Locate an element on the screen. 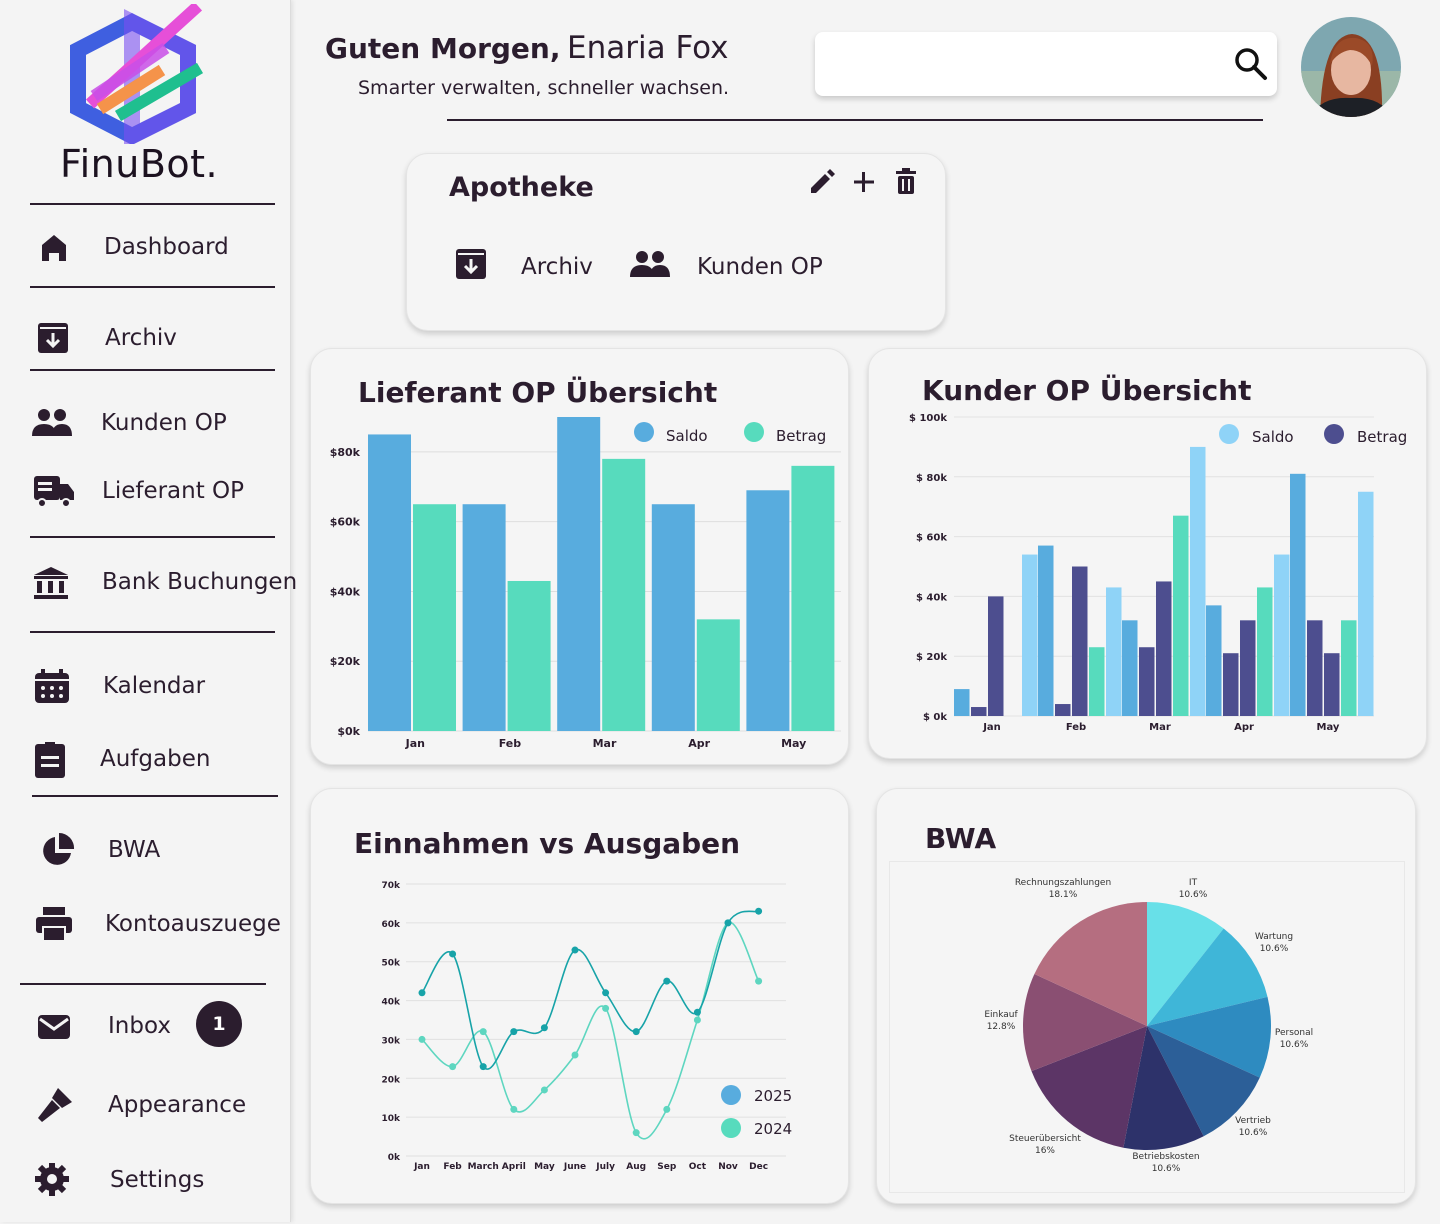 This screenshot has height=1224, width=1440. y-tick-label: $ 40k is located at coordinates (931, 597).